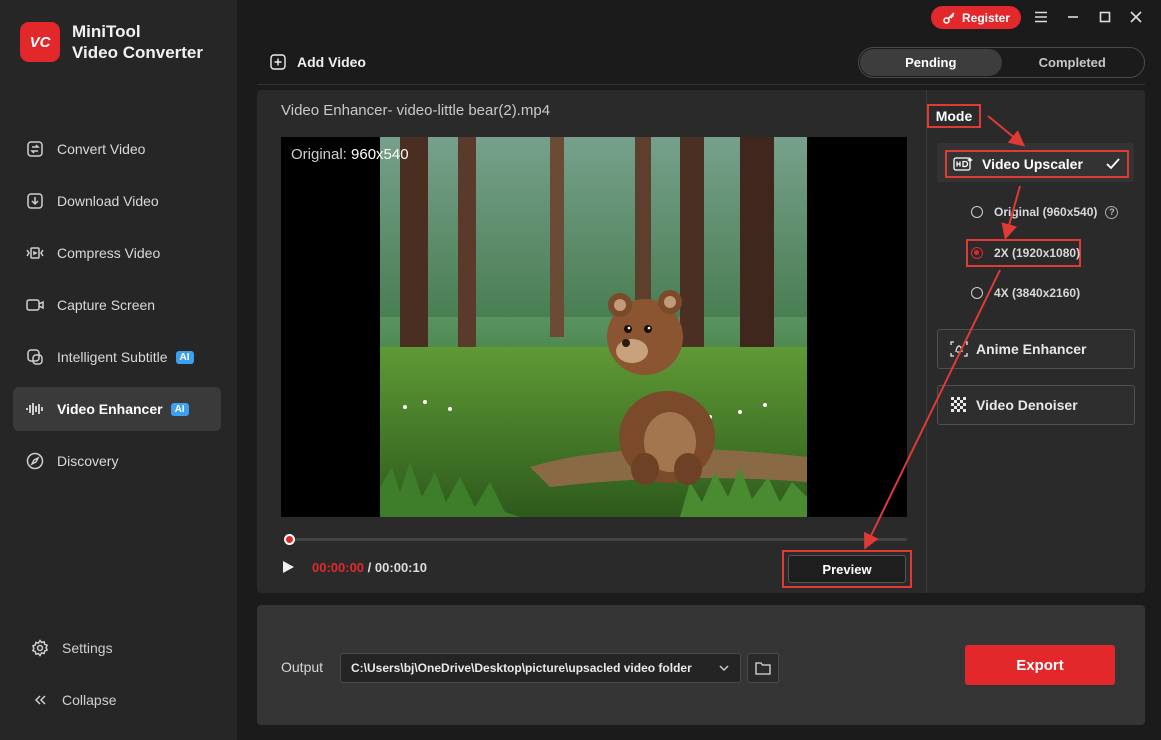 The width and height of the screenshot is (1161, 740). I want to click on sidebar-item-capture-screen: Capture Screen, so click(117, 305).